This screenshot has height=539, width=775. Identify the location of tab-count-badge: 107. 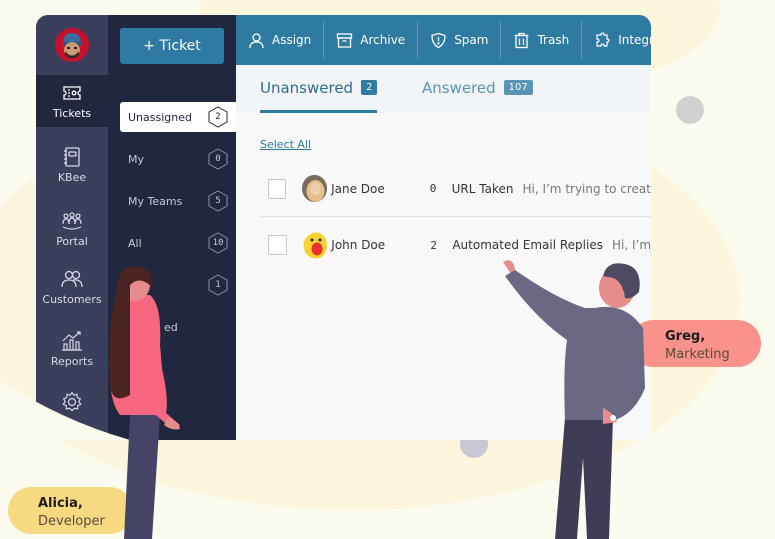
(518, 87).